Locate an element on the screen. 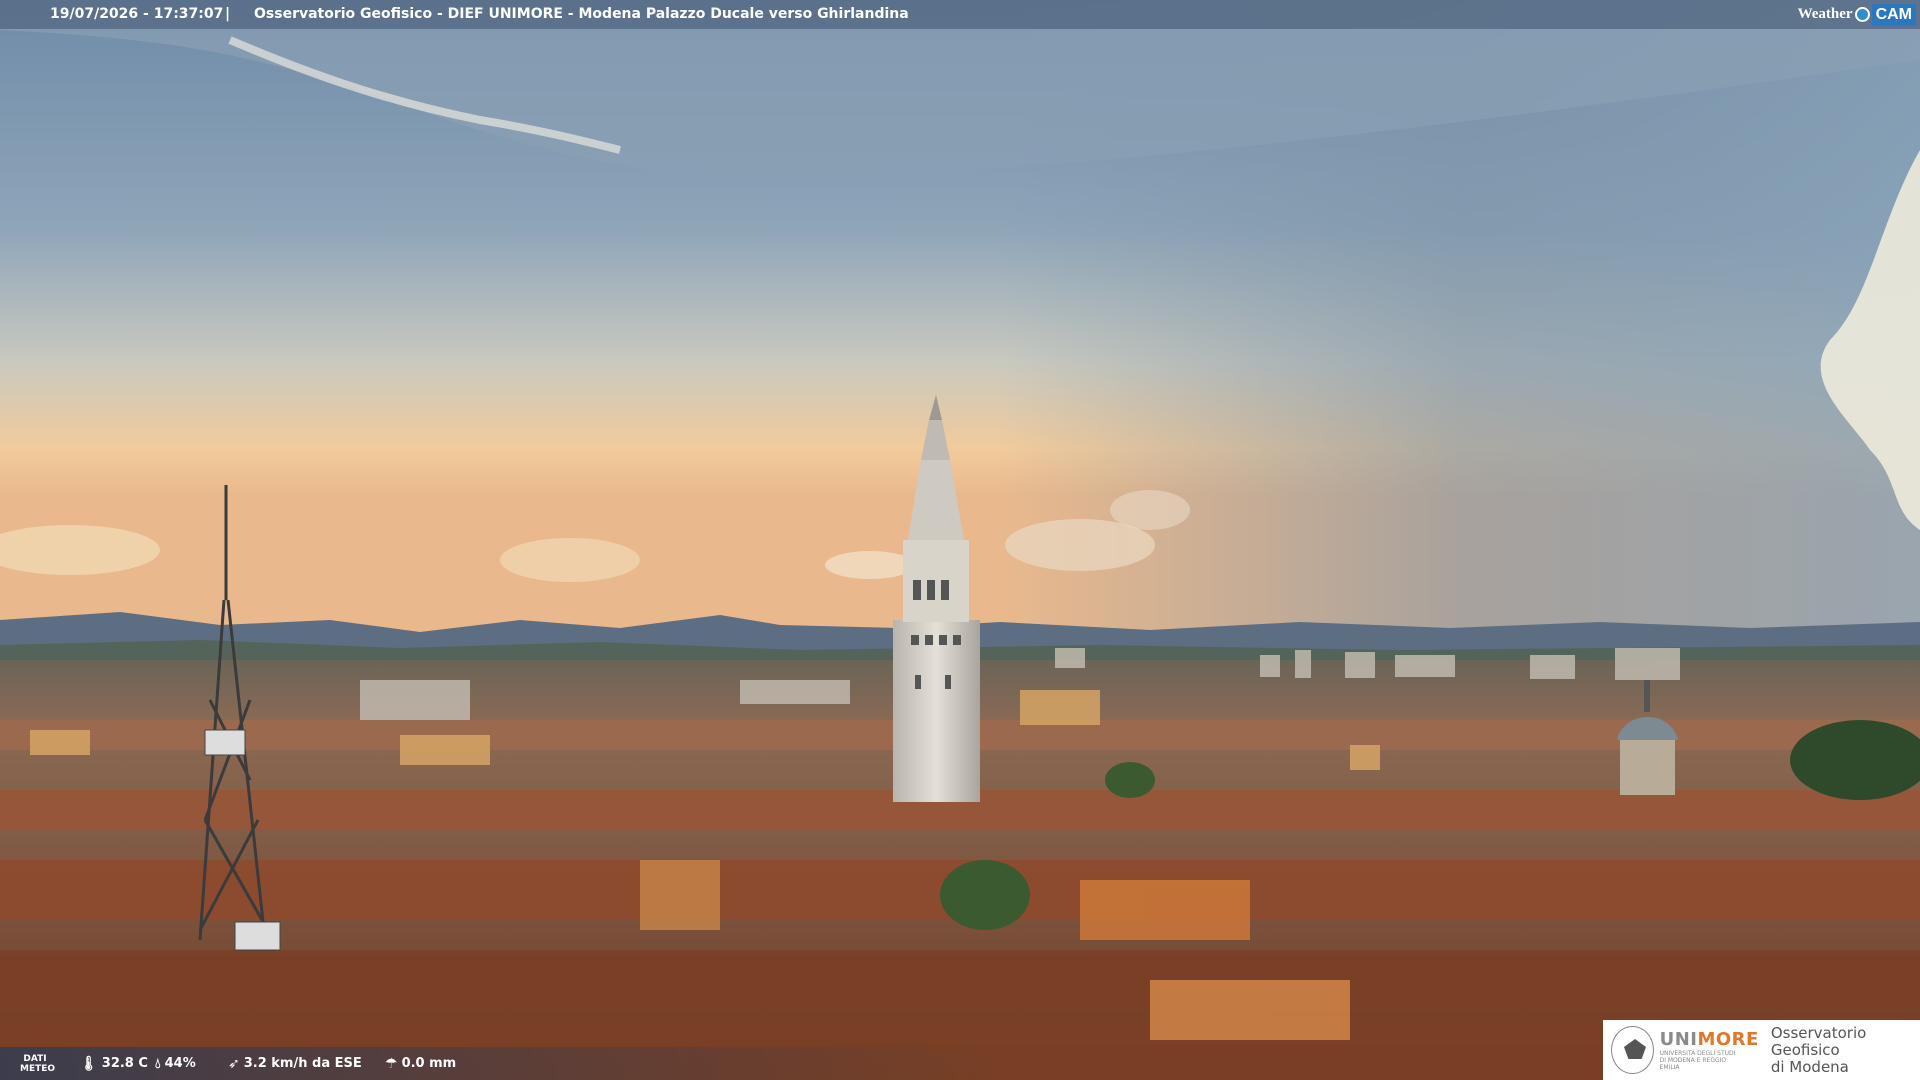  observatory-name-line2: di Modena is located at coordinates (1809, 1066).